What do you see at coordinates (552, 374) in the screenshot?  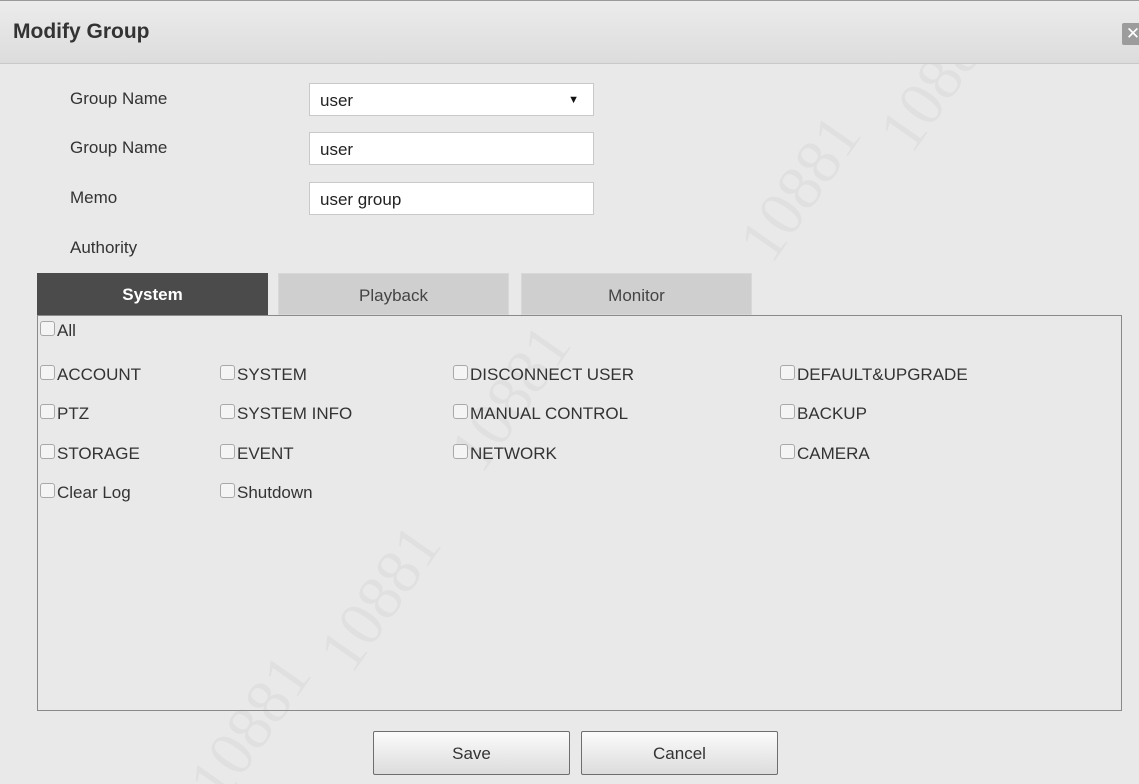 I see `permission-label: DISCONNECT USER` at bounding box center [552, 374].